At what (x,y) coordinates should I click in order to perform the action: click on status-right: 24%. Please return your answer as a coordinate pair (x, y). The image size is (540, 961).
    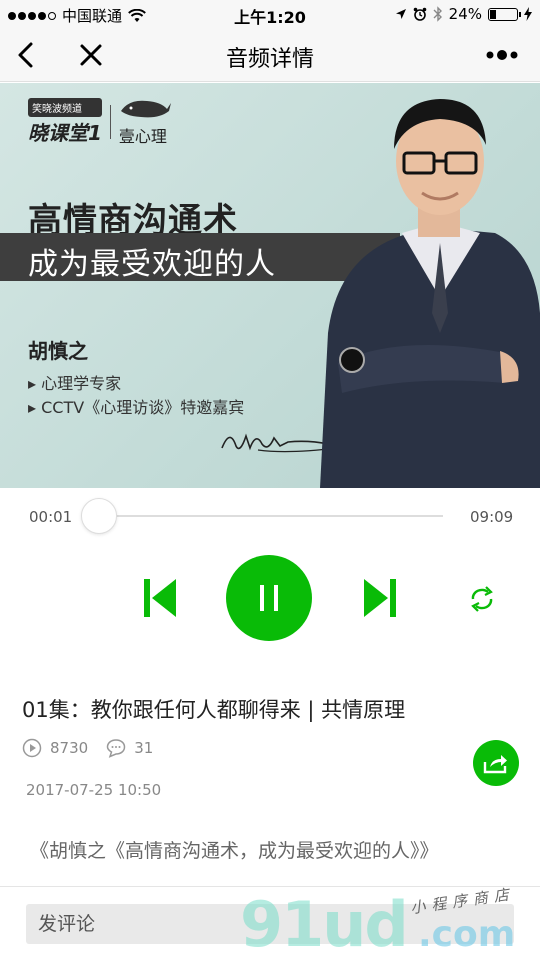
    Looking at the image, I should click on (463, 14).